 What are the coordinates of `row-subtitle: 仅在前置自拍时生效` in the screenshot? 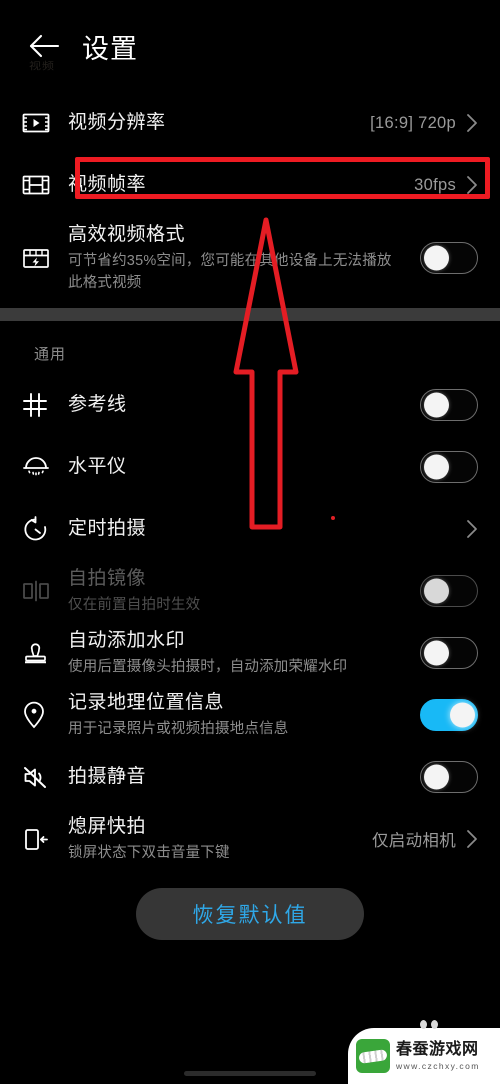 It's located at (134, 605).